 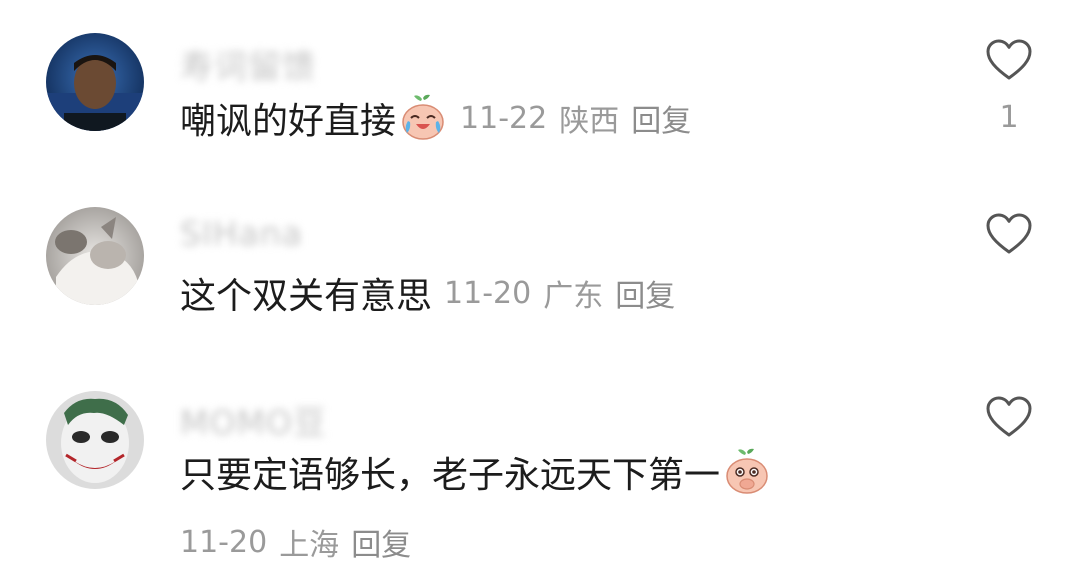 I want to click on comment-content-row: 这个双关有意思 11-20 广东 回复, so click(x=427, y=293).